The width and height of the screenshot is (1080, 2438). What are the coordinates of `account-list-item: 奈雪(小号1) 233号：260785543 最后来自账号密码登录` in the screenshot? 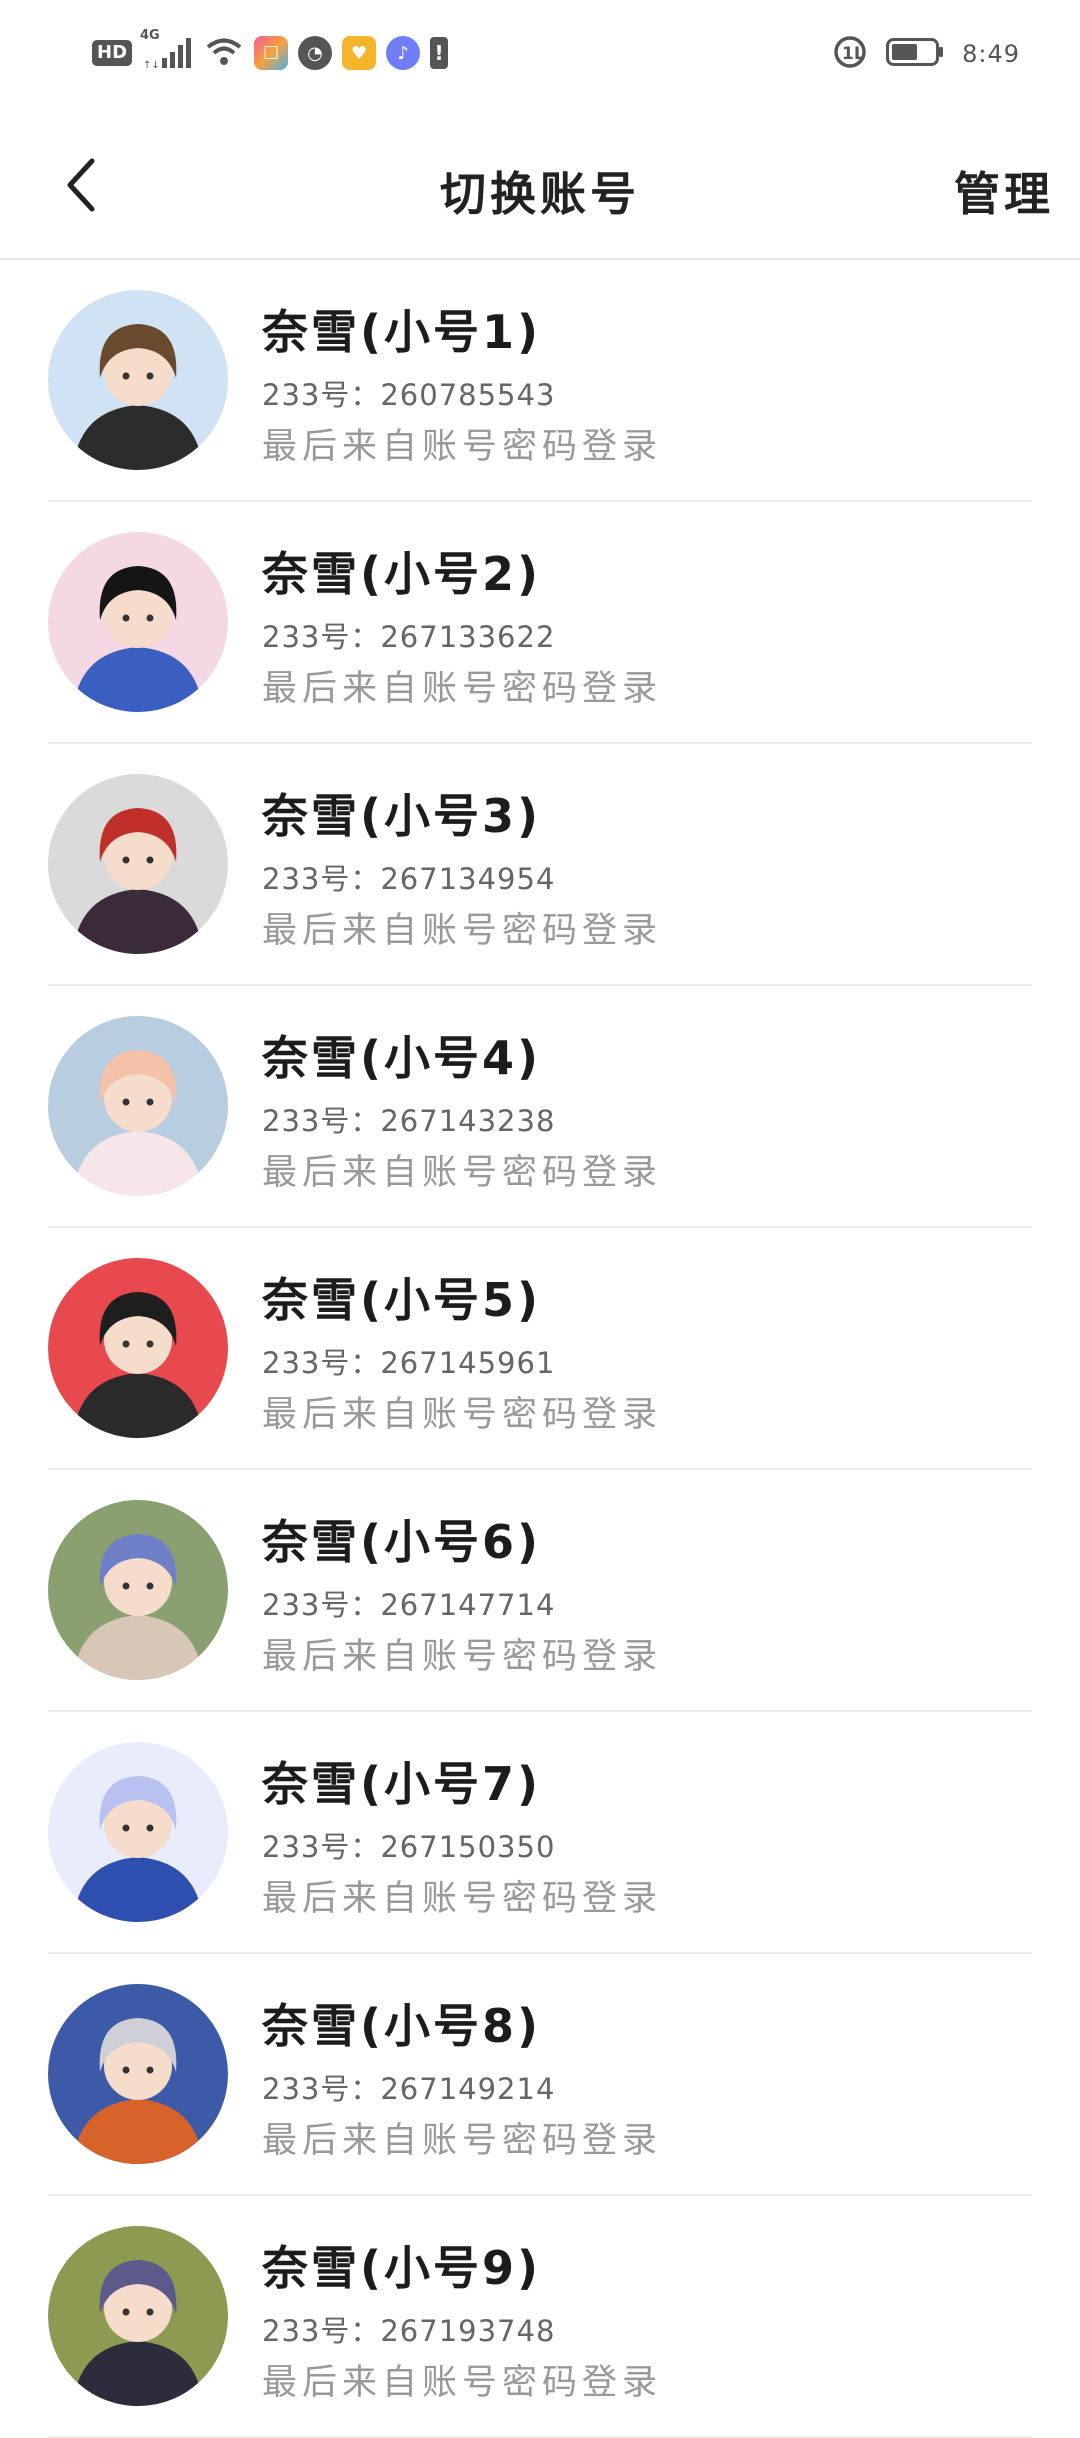 It's located at (540, 381).